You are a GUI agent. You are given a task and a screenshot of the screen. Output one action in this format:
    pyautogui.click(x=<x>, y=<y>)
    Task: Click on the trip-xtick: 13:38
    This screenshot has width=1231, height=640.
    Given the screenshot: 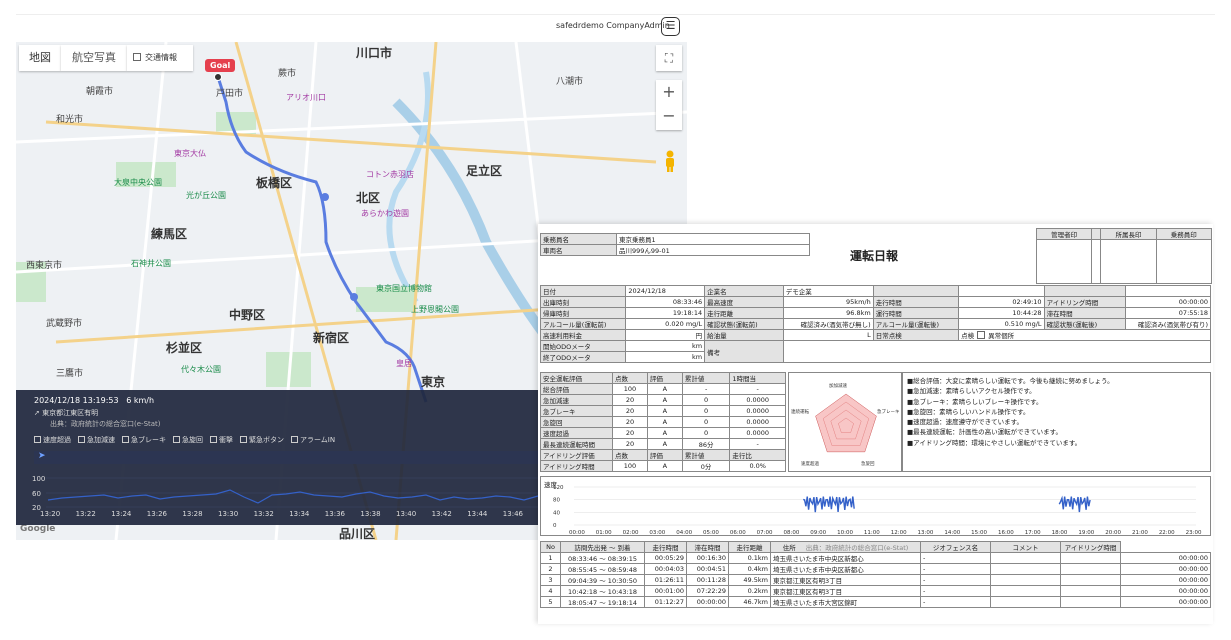 What is the action you would take?
    pyautogui.click(x=370, y=514)
    